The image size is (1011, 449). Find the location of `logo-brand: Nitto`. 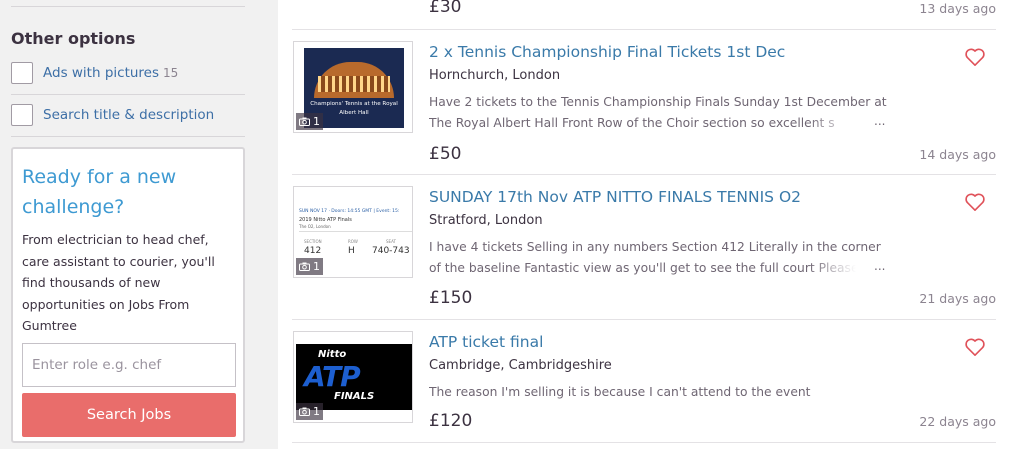

logo-brand: Nitto is located at coordinates (332, 354).